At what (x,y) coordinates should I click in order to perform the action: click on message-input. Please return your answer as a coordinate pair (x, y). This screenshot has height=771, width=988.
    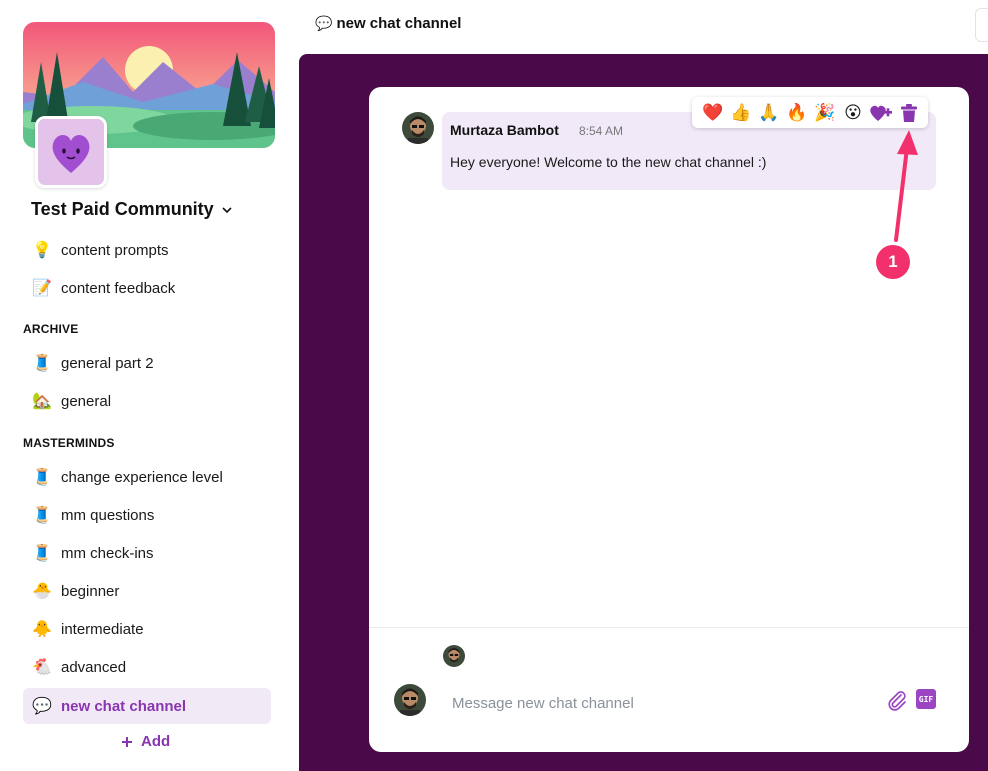
    Looking at the image, I should click on (654, 703).